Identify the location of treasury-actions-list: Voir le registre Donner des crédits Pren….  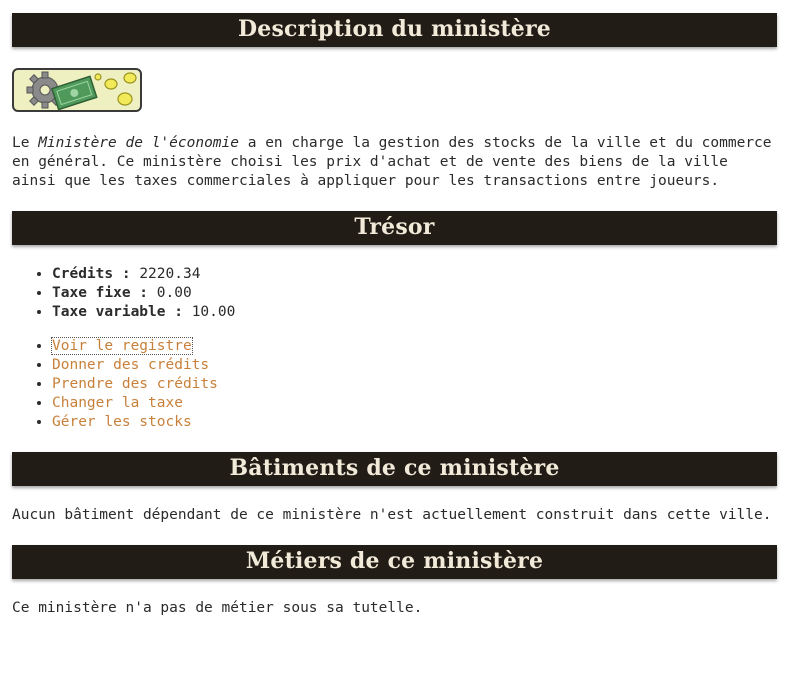
(394, 384).